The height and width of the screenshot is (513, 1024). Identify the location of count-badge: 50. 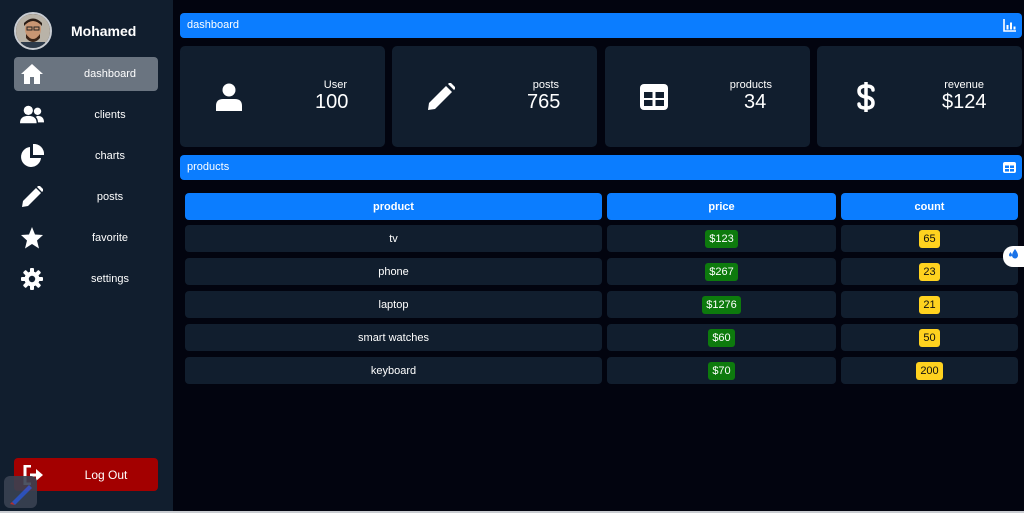
(929, 337).